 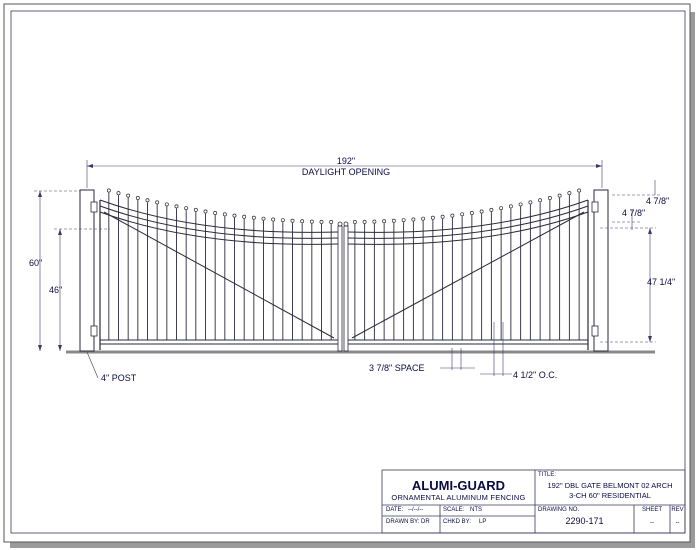 I want to click on drawing-no-value: 2290-171, so click(x=584, y=521).